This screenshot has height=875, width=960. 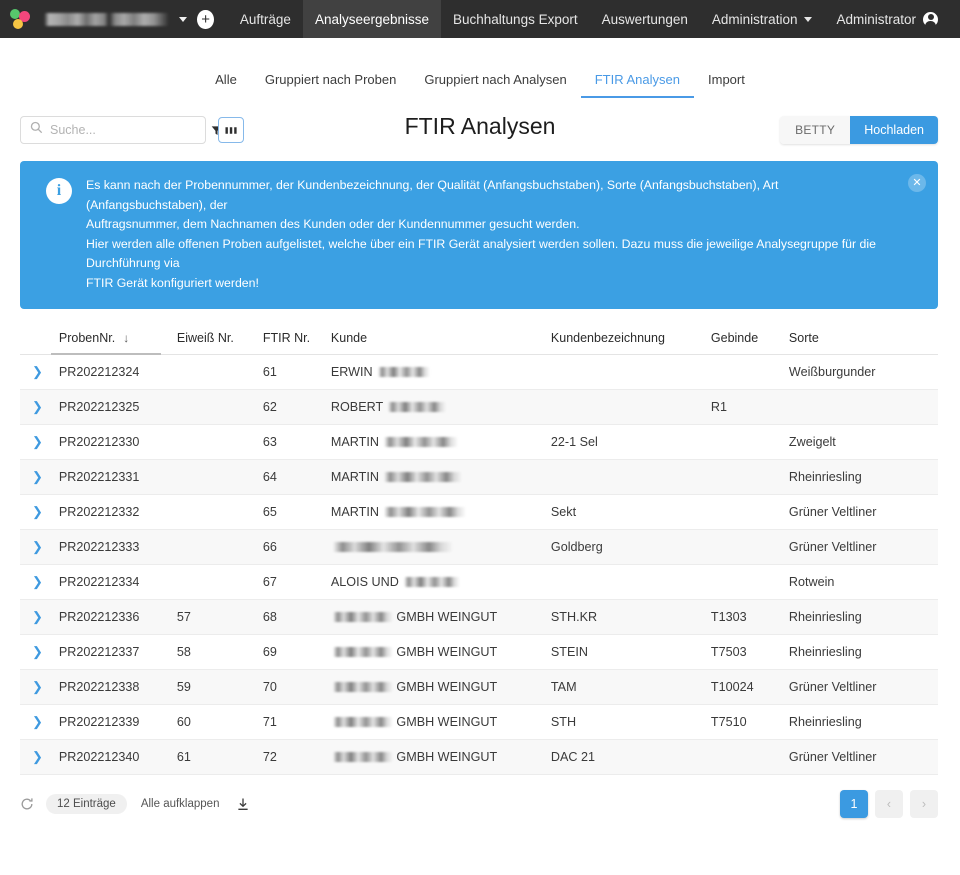 I want to click on betty-button: BETTY, so click(x=815, y=130).